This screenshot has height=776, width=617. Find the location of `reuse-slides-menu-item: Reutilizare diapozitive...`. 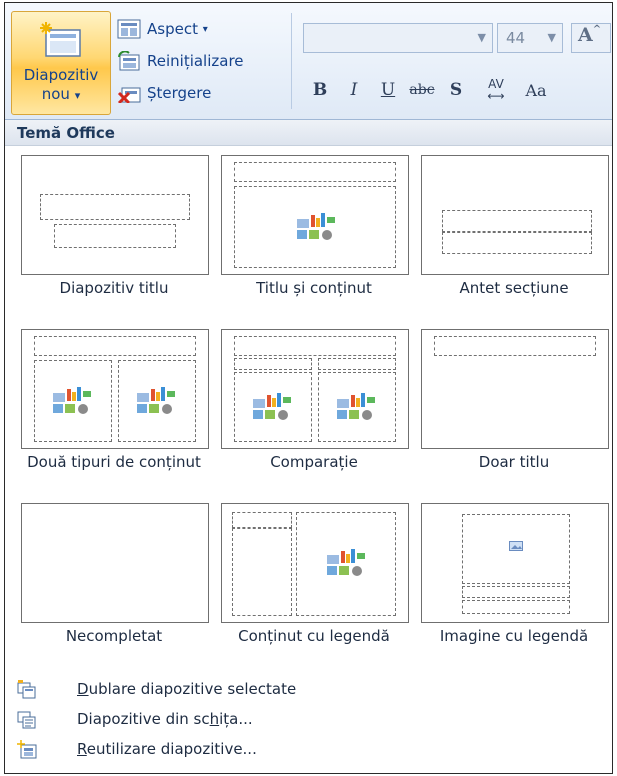

reuse-slides-menu-item: Reutilizare diapozitive... is located at coordinates (308, 750).